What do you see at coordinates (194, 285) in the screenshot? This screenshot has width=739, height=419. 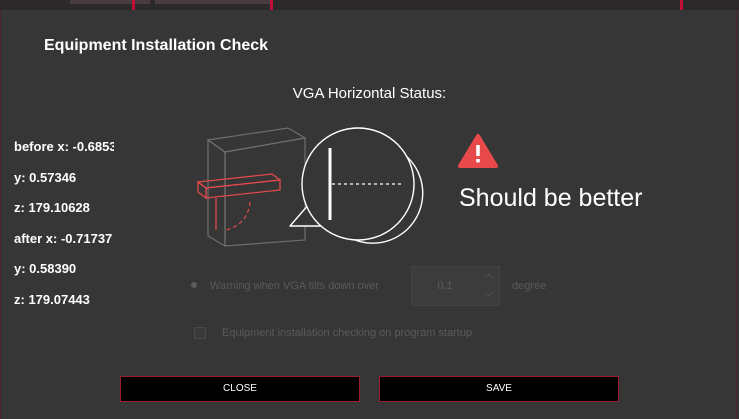 I see `warning-radio` at bounding box center [194, 285].